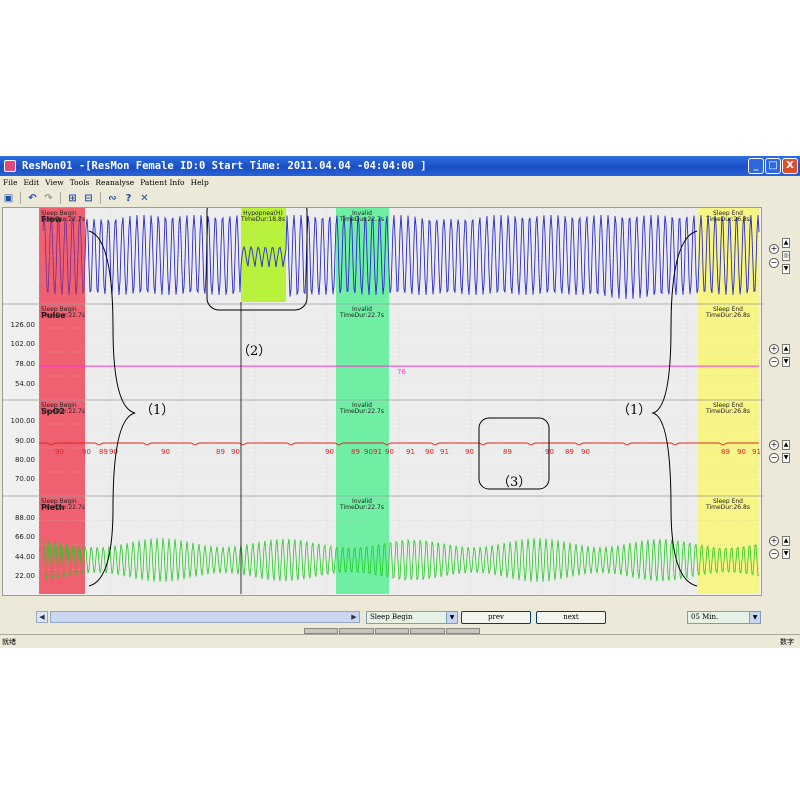  Describe the element at coordinates (780, 258) in the screenshot. I see `channel-controls-flow: + − ▲ ◎ ▼` at that location.